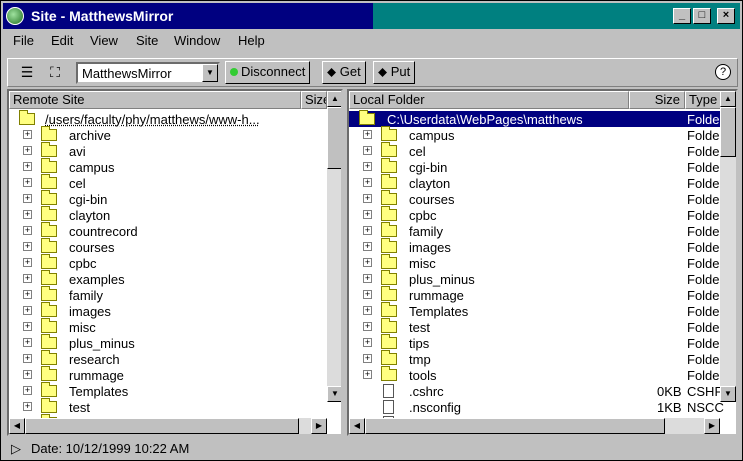 The width and height of the screenshot is (743, 461). What do you see at coordinates (168, 278) in the screenshot?
I see `remote-folder-row: + examples` at bounding box center [168, 278].